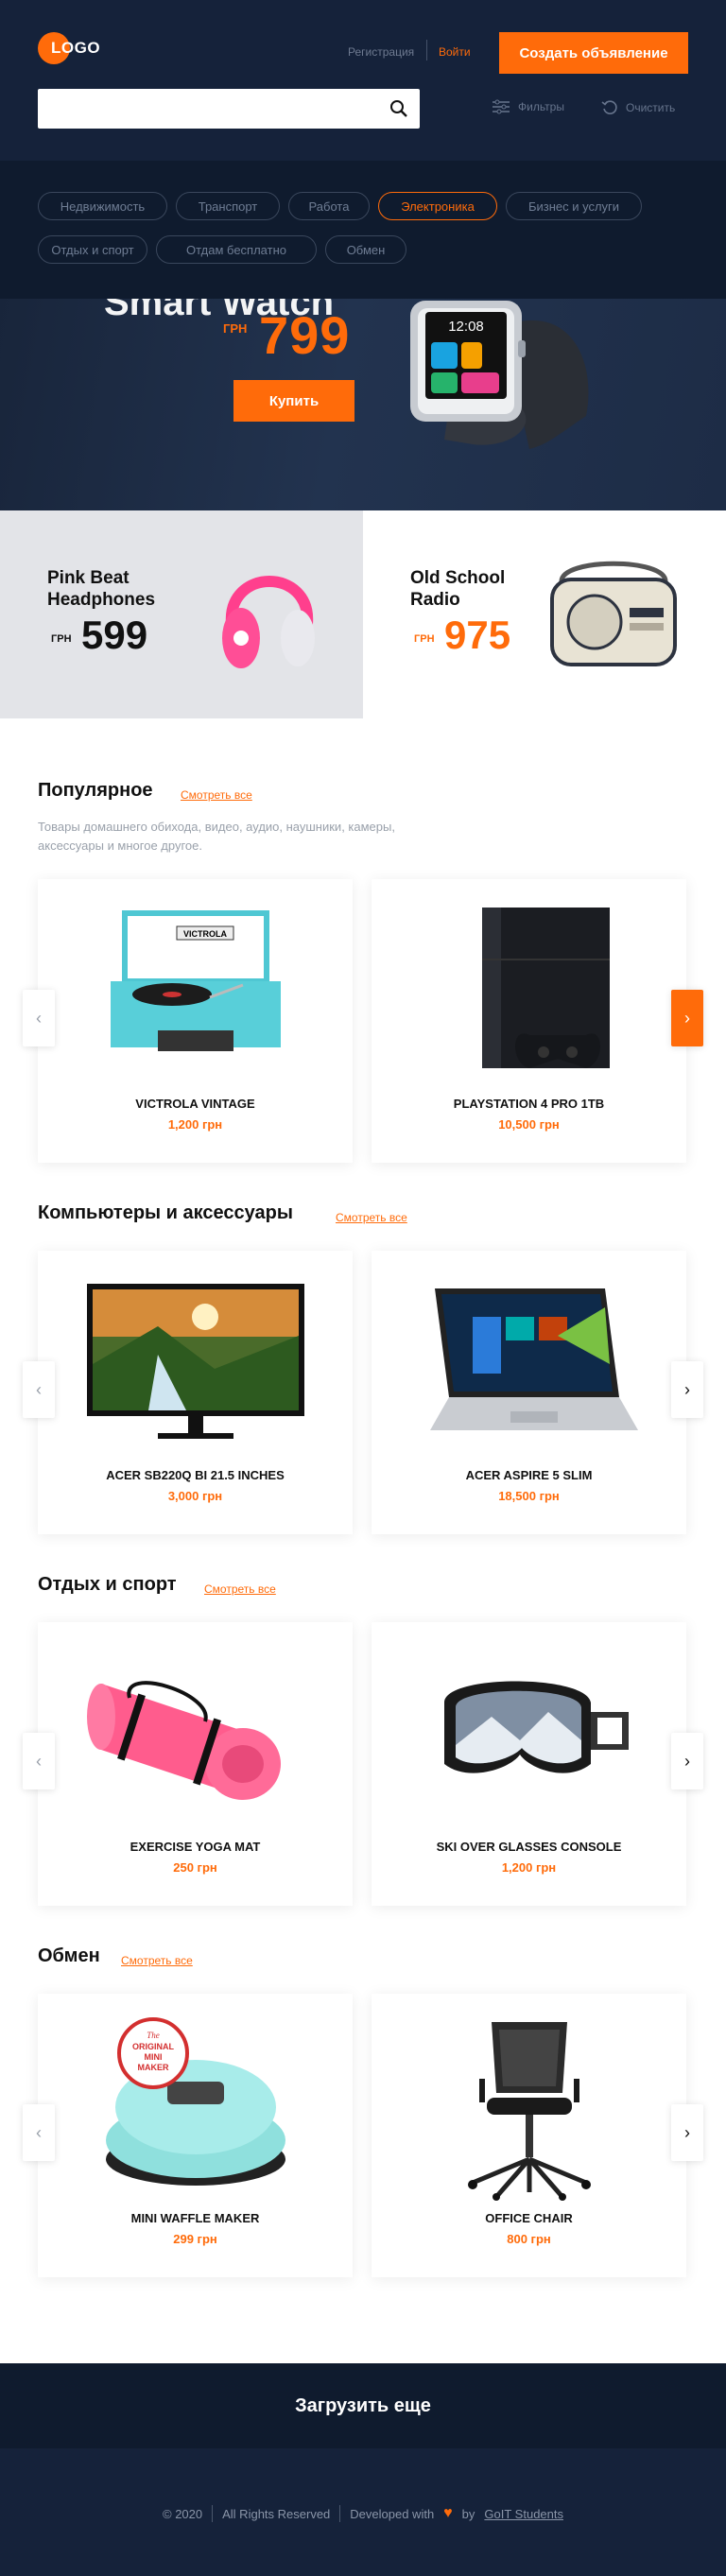  What do you see at coordinates (95, 791) in the screenshot?
I see `section-title: Популярное` at bounding box center [95, 791].